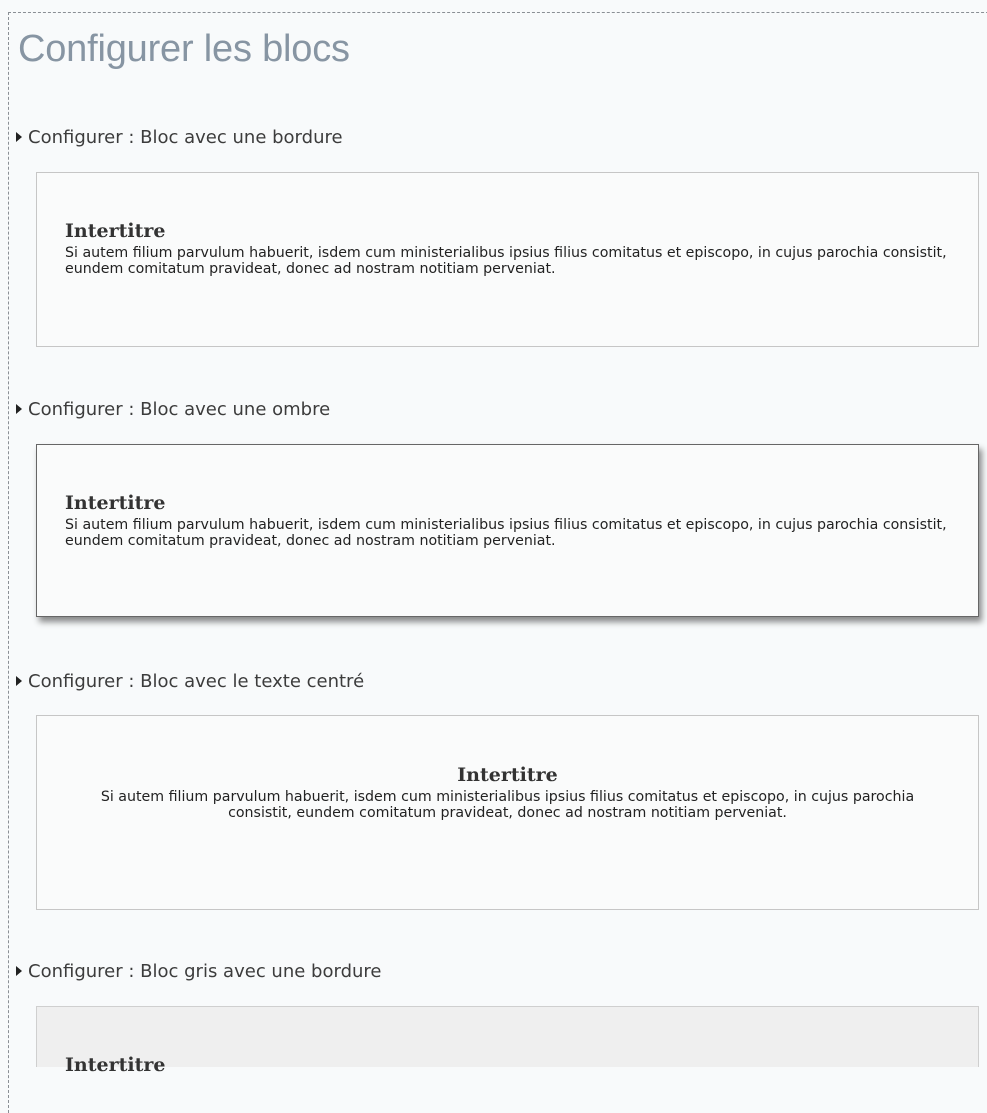 This screenshot has height=1113, width=987. I want to click on grey-bordered-block: Intertitre, so click(507, 1041).